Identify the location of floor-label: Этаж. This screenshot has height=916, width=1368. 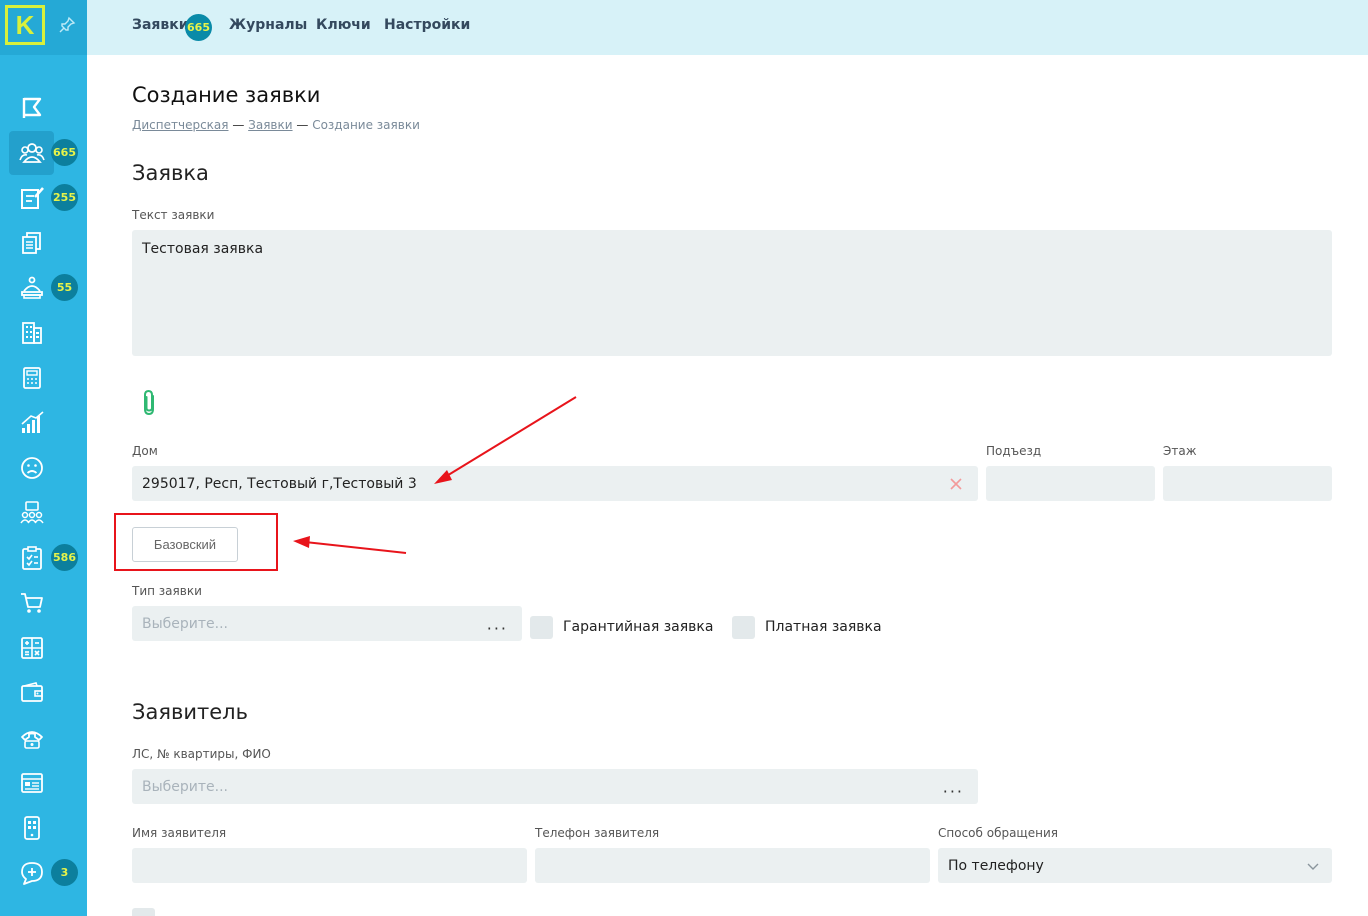
(1180, 451).